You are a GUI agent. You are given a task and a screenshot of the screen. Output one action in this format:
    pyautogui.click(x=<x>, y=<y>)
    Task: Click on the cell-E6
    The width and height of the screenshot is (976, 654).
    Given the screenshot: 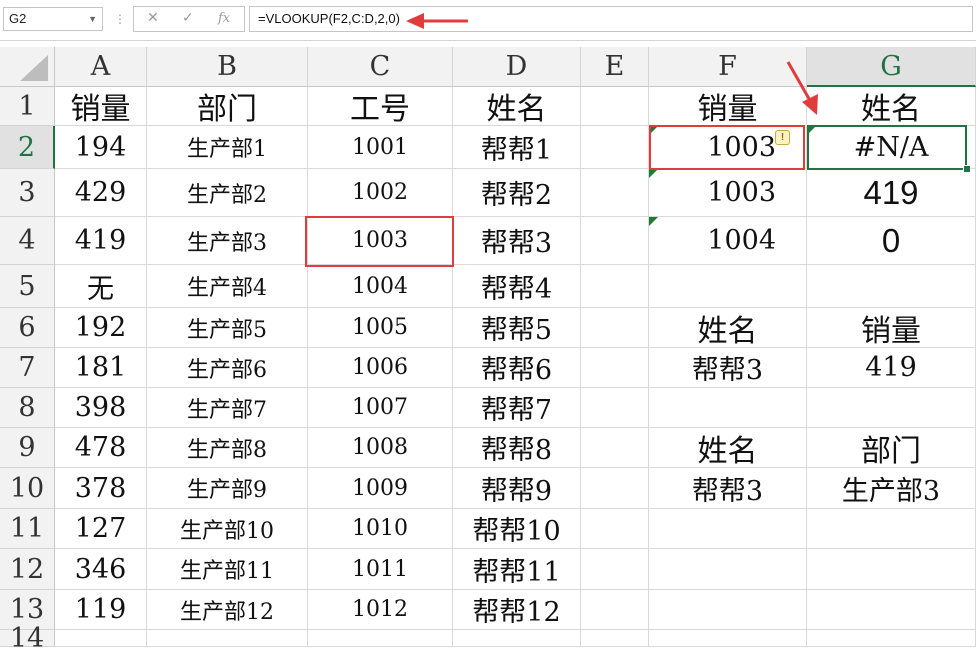 What is the action you would take?
    pyautogui.click(x=615, y=328)
    